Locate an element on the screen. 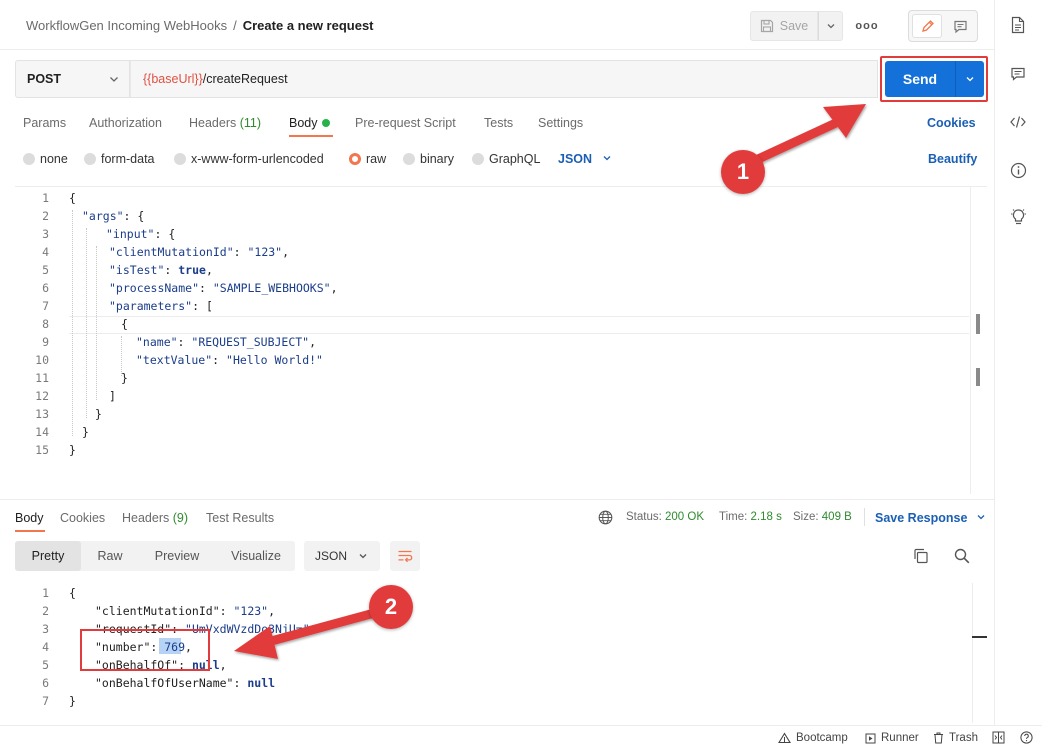 The height and width of the screenshot is (750, 1042). size-value: 409 B is located at coordinates (836, 517).